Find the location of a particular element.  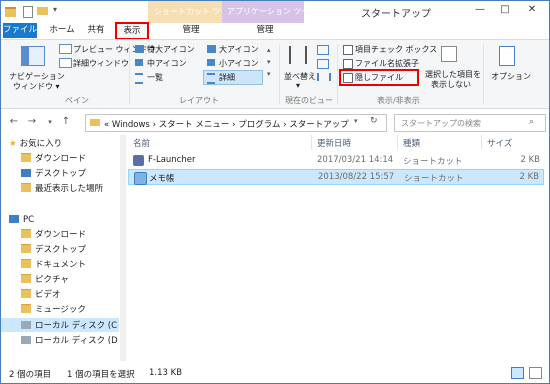

group-label-layout: レイアウト is located at coordinates (199, 100).